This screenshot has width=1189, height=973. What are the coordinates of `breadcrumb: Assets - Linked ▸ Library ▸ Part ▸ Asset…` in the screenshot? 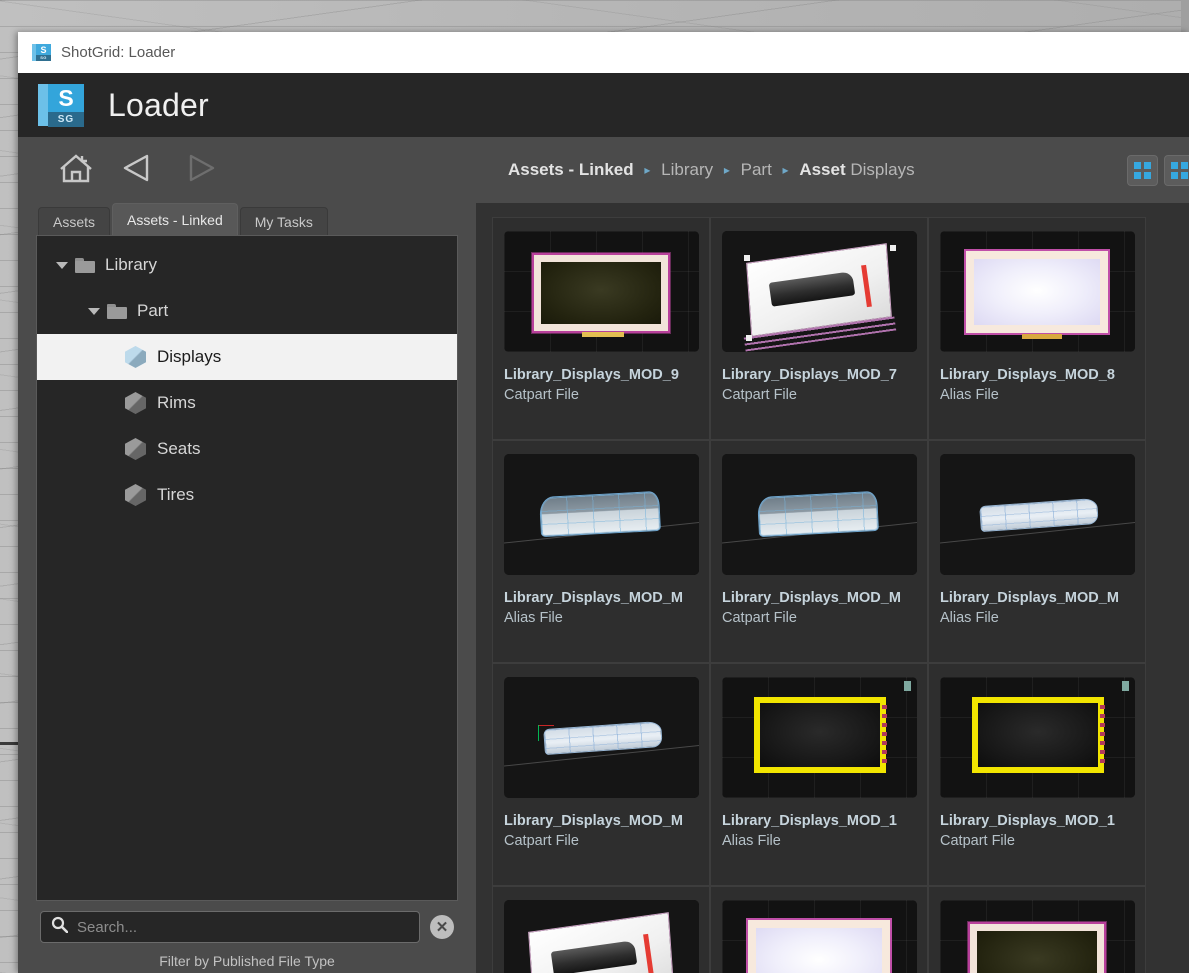 It's located at (711, 170).